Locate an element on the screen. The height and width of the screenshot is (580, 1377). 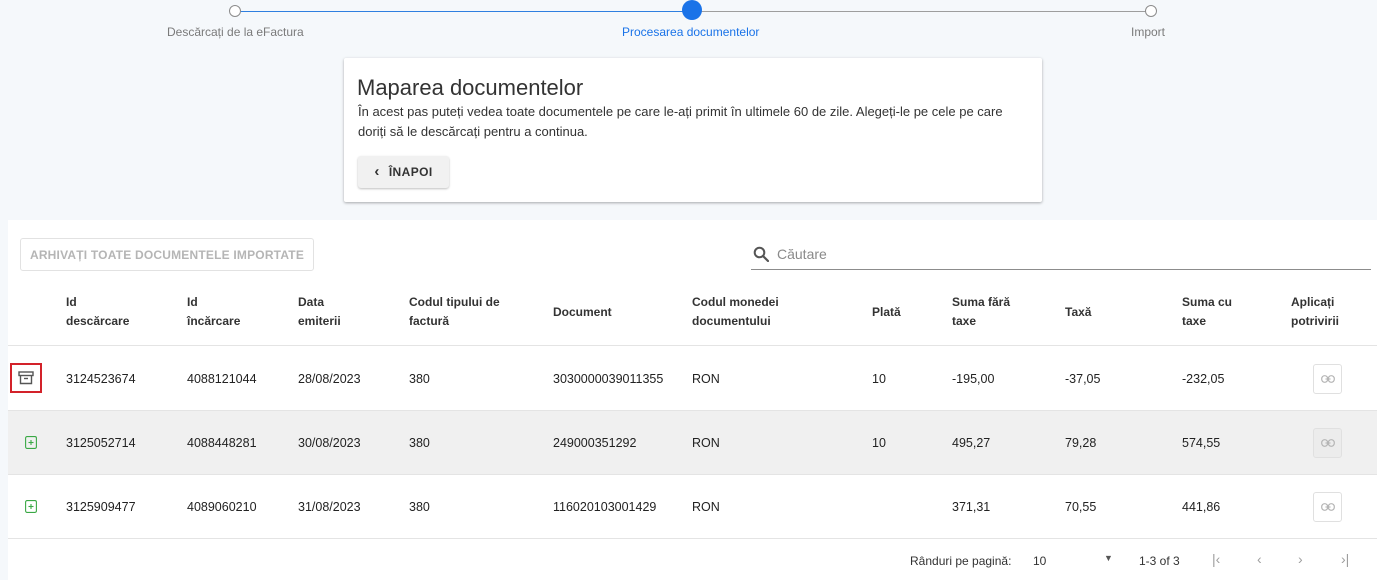
previous-page-icon: ‹ is located at coordinates (1259, 559).